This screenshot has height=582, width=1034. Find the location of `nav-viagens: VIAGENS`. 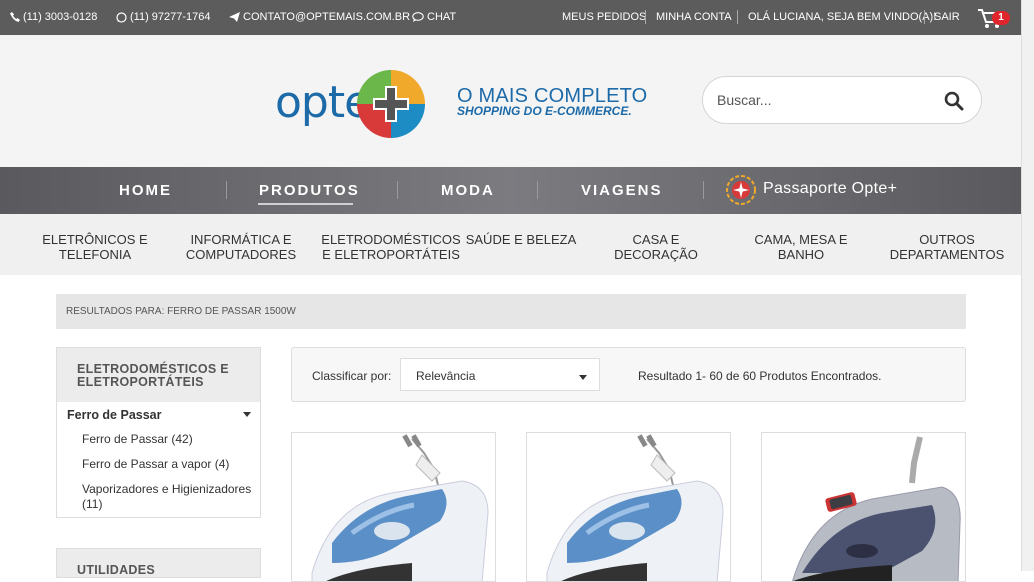

nav-viagens: VIAGENS is located at coordinates (622, 190).